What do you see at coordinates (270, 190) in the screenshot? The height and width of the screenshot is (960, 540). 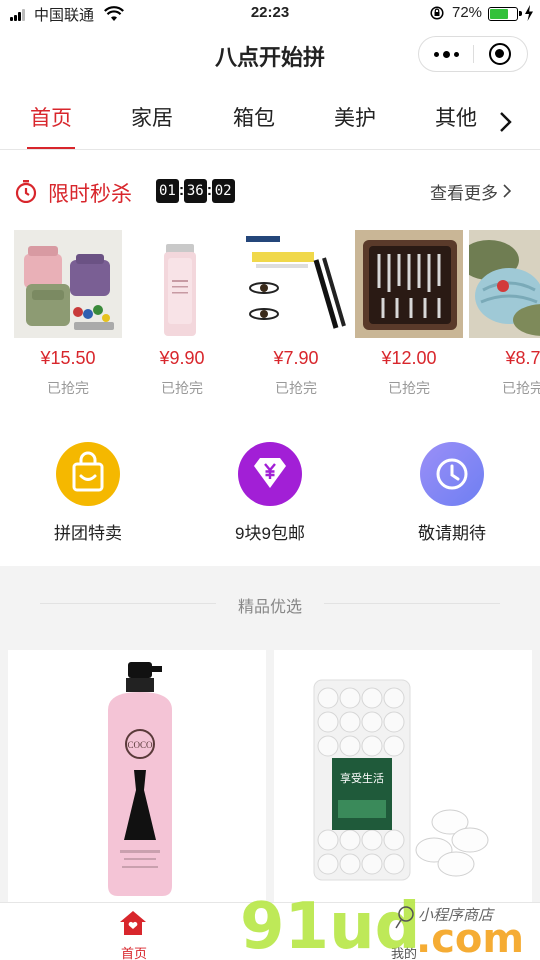 I see `flash-sale-header: 限时秒杀 01 : 36 : 02 查看更多` at bounding box center [270, 190].